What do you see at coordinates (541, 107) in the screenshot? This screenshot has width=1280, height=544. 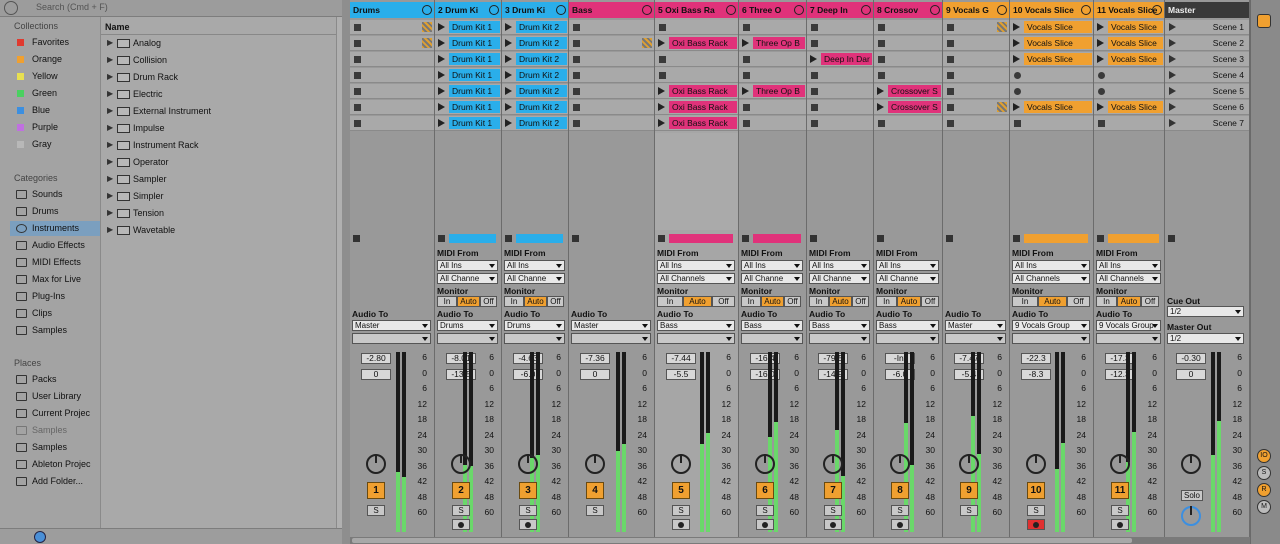 I see `clip: Drum Kit 2` at bounding box center [541, 107].